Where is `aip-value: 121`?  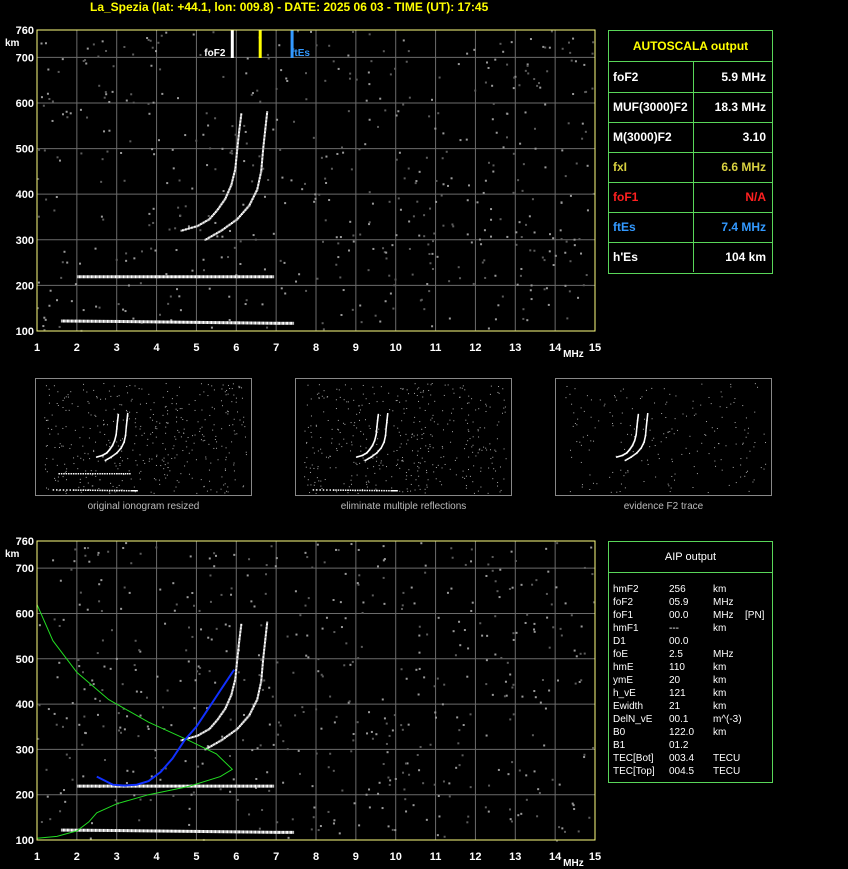
aip-value: 121 is located at coordinates (677, 693).